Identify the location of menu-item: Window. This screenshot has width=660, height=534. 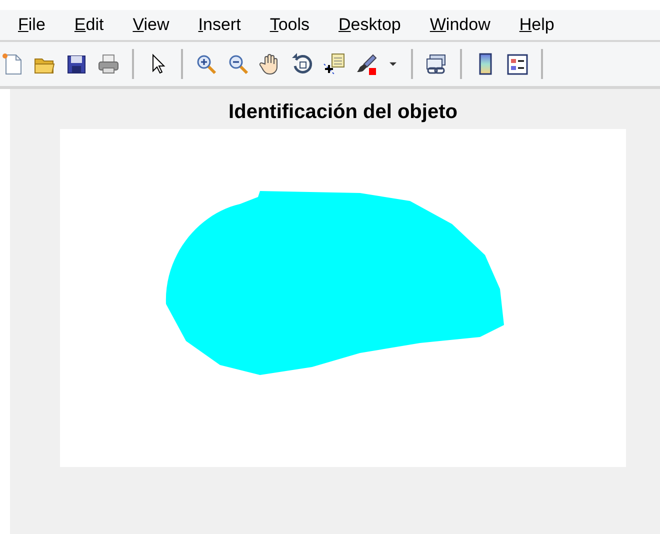
(460, 25).